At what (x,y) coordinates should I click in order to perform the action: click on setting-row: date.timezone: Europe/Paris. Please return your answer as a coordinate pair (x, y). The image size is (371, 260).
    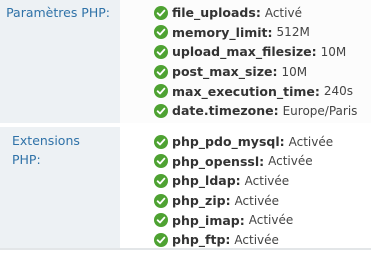
    Looking at the image, I should click on (255, 111).